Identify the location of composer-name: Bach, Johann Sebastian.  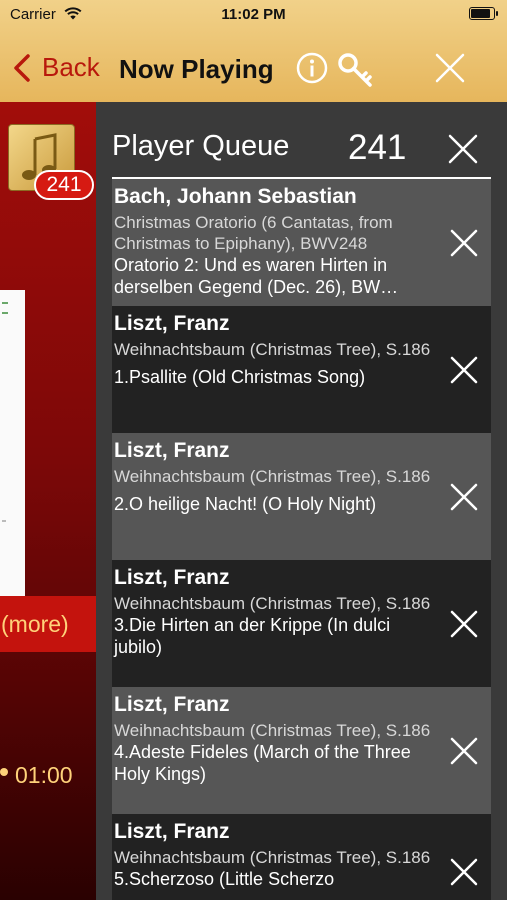
(235, 196).